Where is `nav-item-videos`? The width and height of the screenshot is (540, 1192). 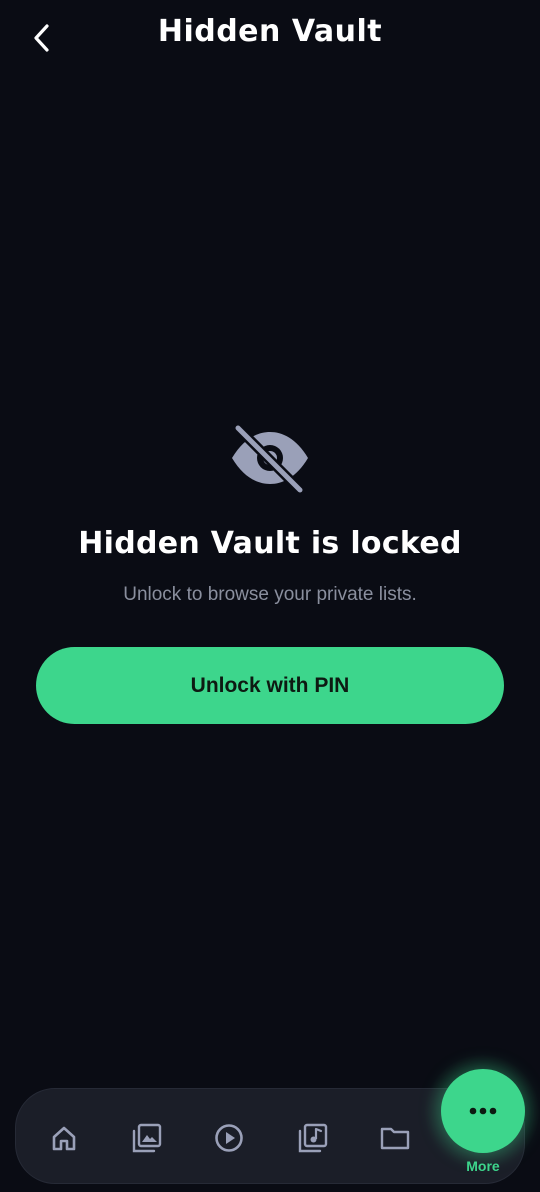
nav-item-videos is located at coordinates (229, 1138).